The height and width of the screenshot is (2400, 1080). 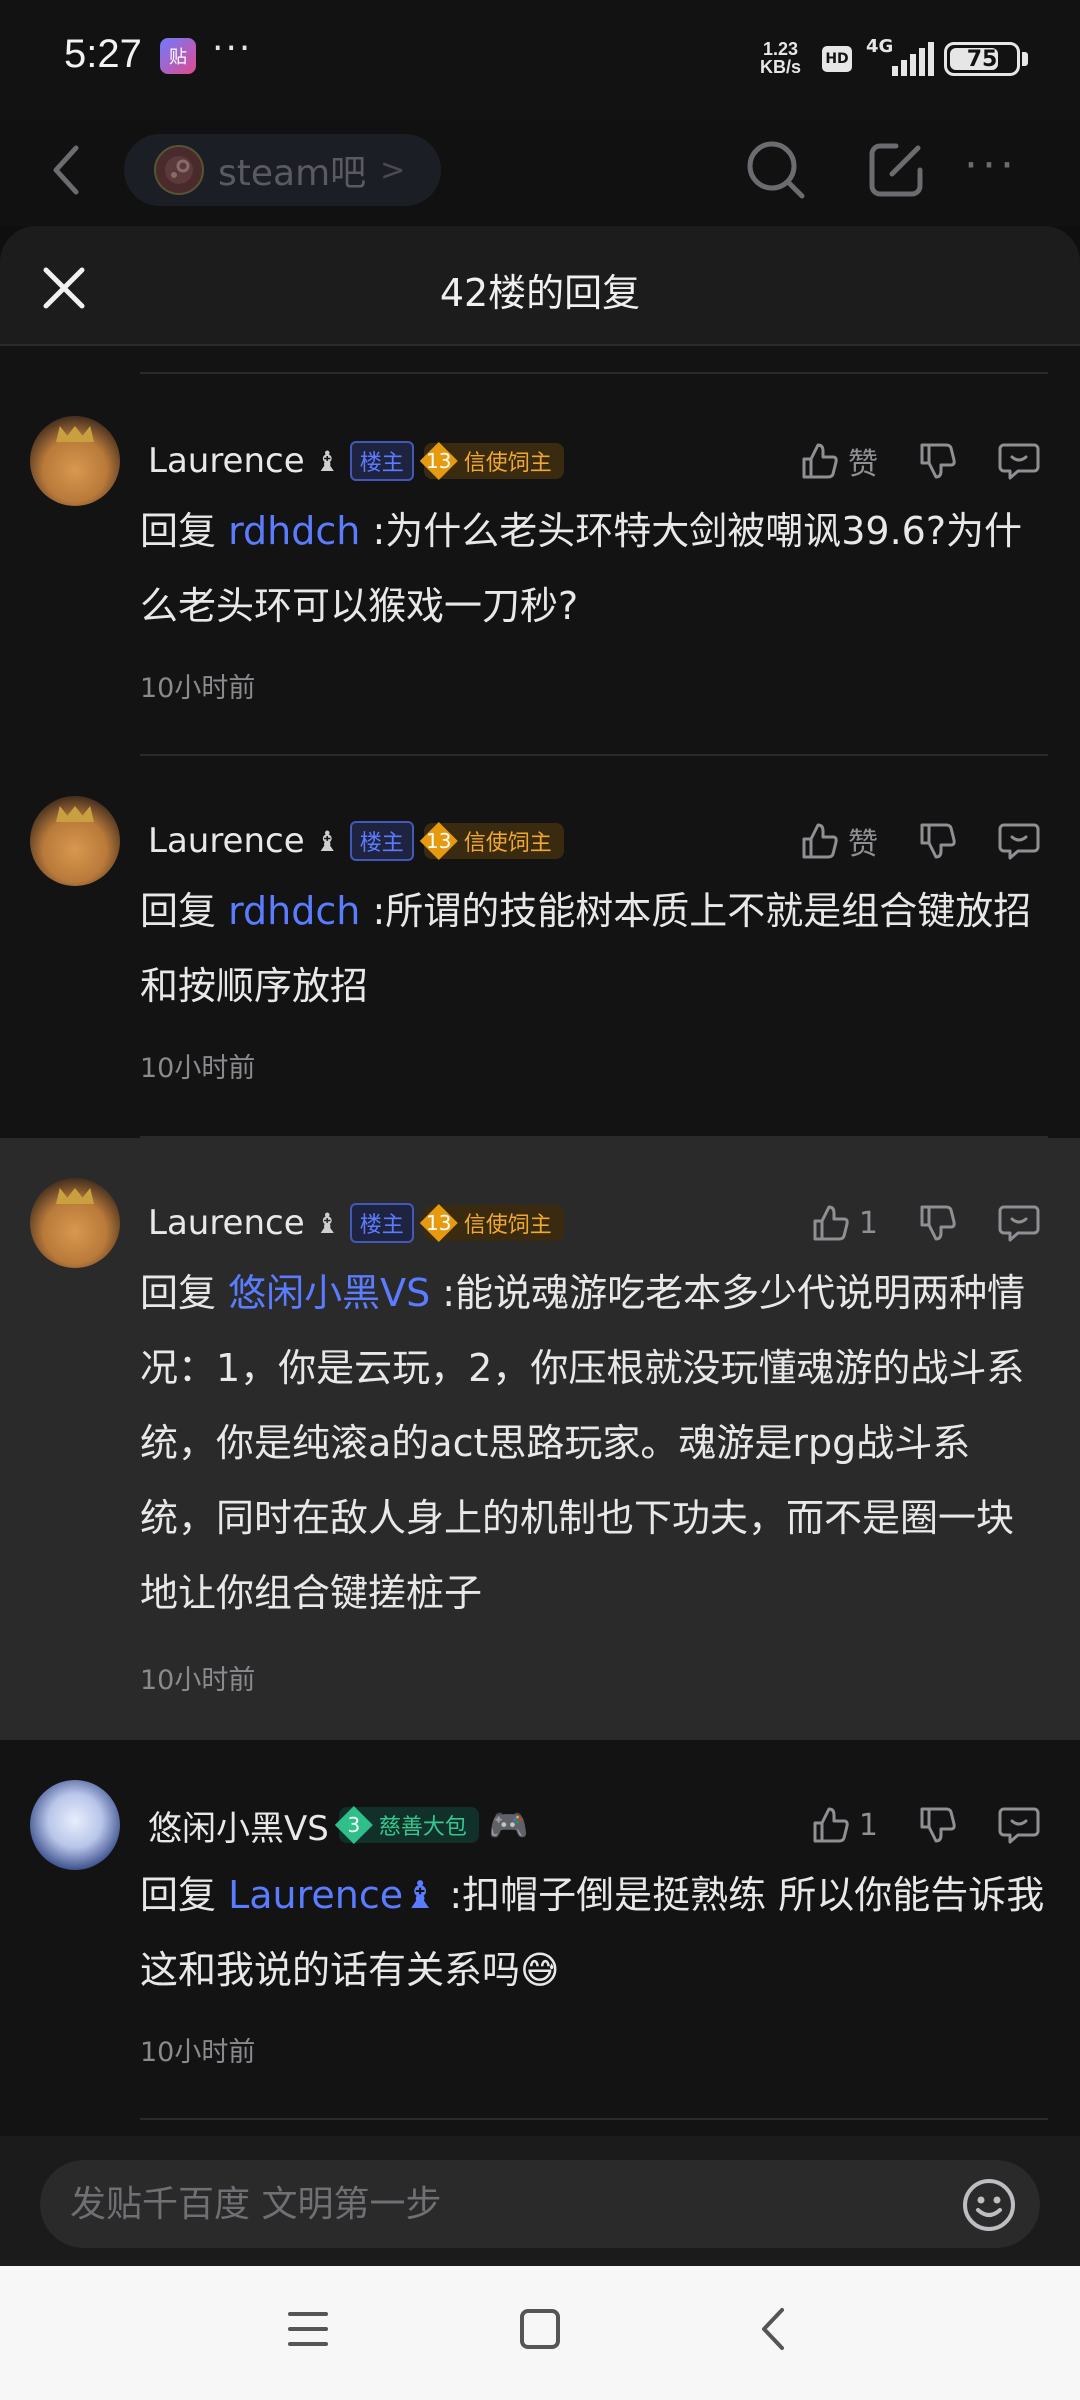 I want to click on gamepad-icon: 🎮, so click(x=508, y=1825).